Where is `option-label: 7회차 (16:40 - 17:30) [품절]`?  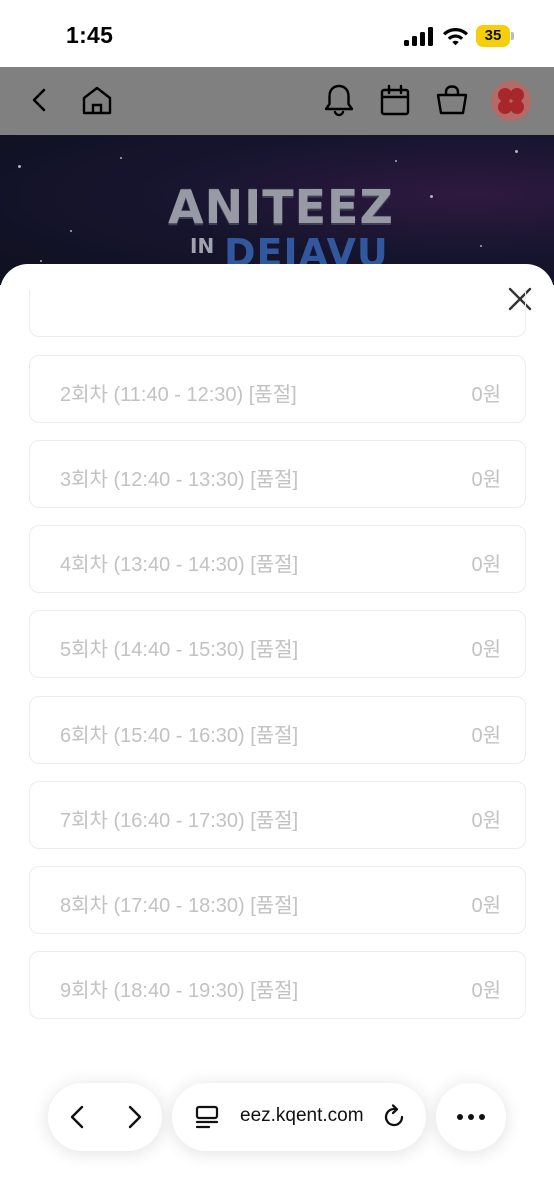 option-label: 7회차 (16:40 - 17:30) [품절] is located at coordinates (179, 821).